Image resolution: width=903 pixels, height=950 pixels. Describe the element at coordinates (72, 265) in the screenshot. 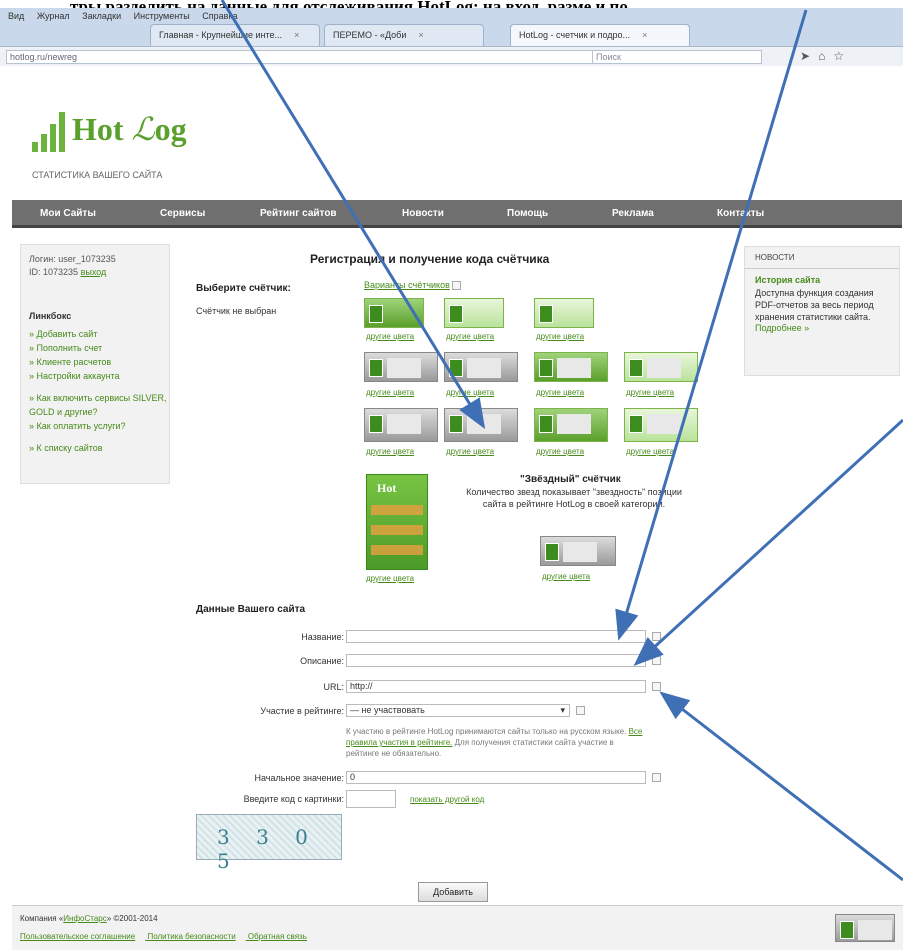

I see `user-info: Логин: user_1073235 ID: 1073235 выход` at that location.